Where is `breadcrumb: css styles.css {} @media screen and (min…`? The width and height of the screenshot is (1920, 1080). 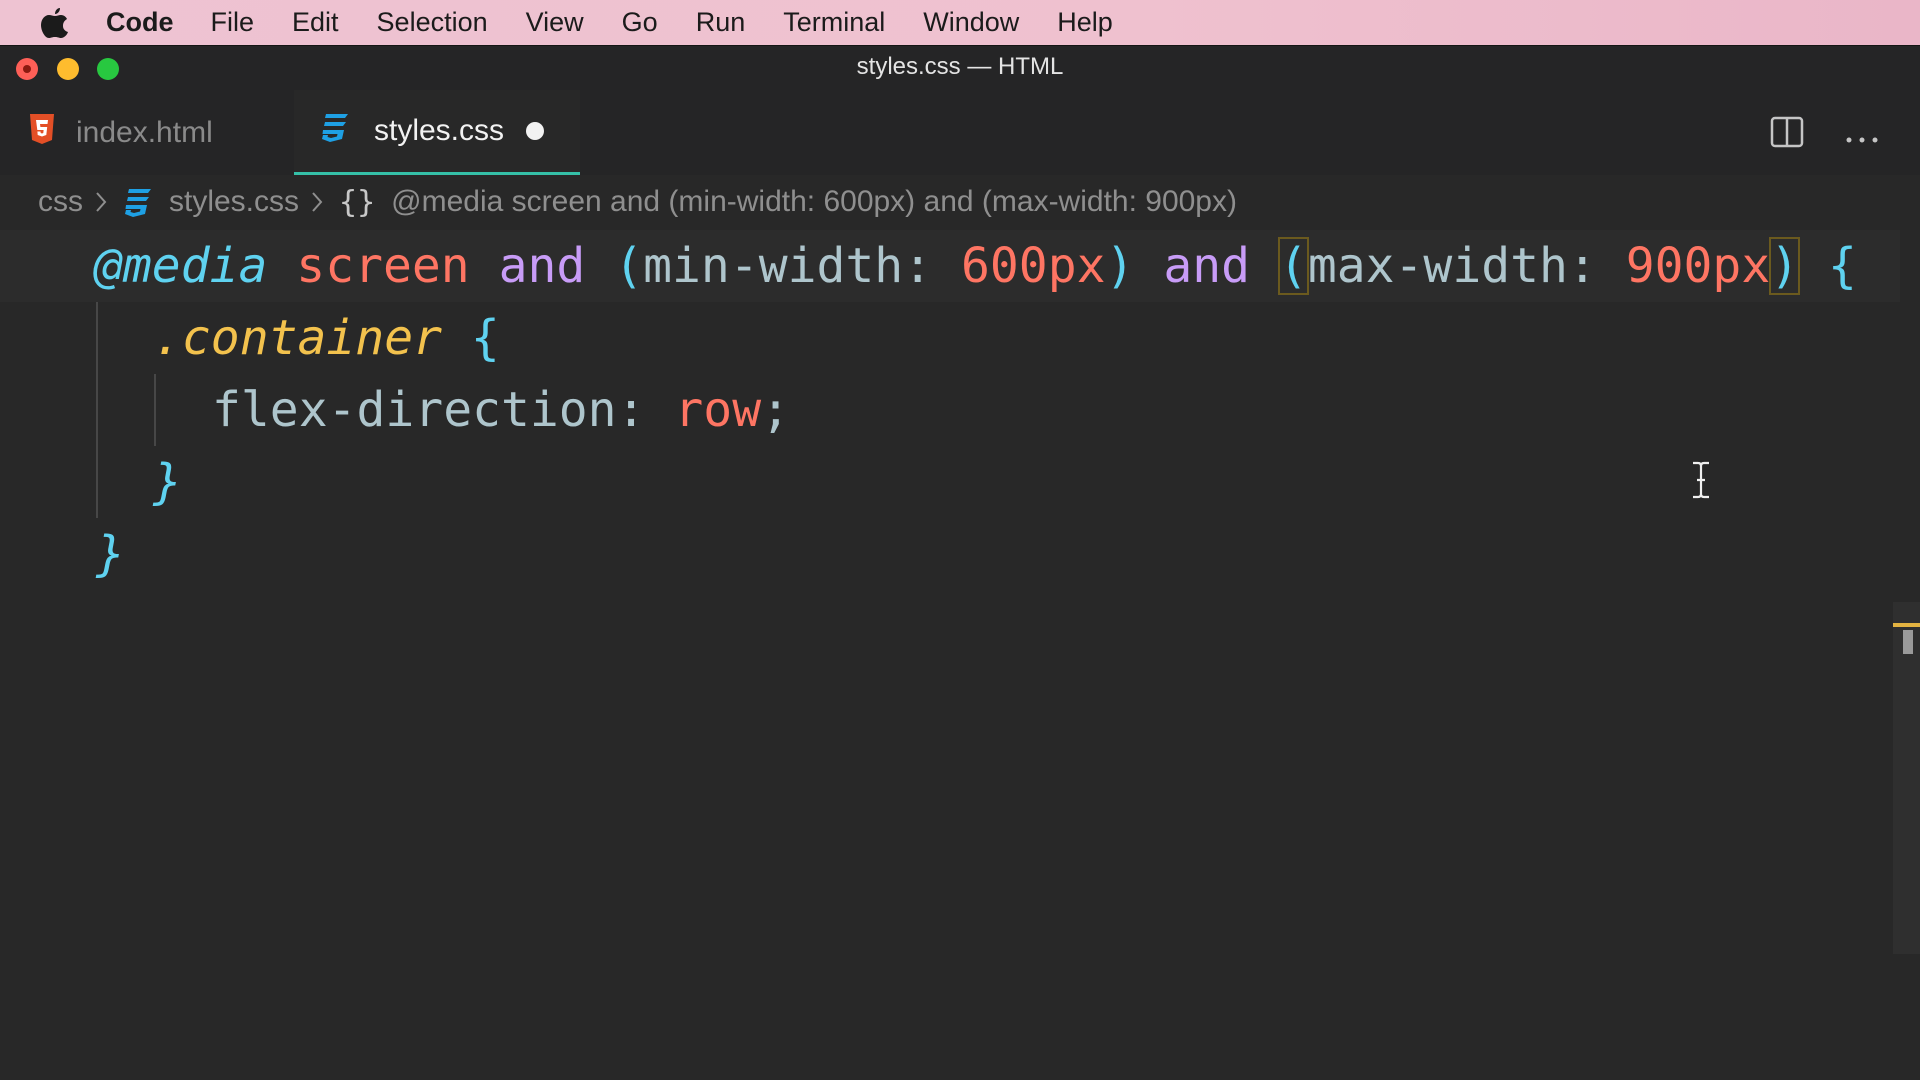 breadcrumb: css styles.css {} @media screen and (min… is located at coordinates (637, 202).